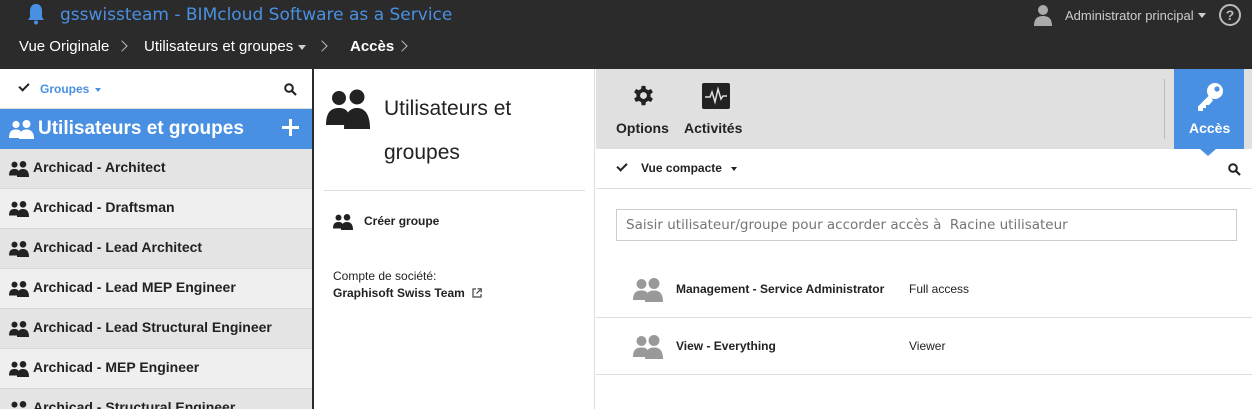  Describe the element at coordinates (927, 346) in the screenshot. I see `access-level: Viewer` at that location.